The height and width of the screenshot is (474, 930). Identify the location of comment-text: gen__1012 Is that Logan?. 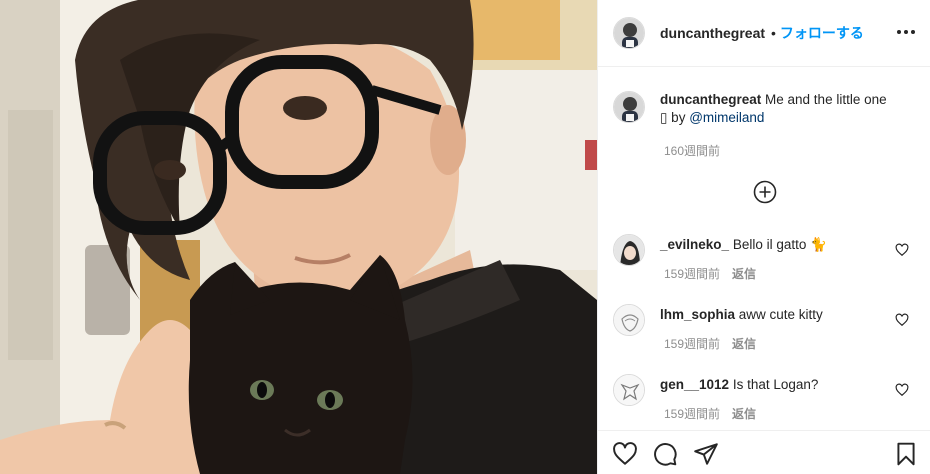
(770, 385).